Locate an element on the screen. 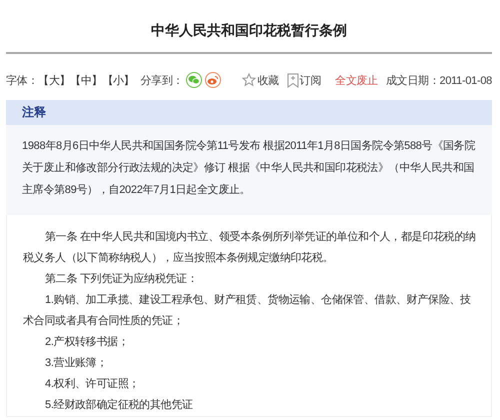 The image size is (500, 420). date-label: 成文日期：2011-01-08 is located at coordinates (439, 81).